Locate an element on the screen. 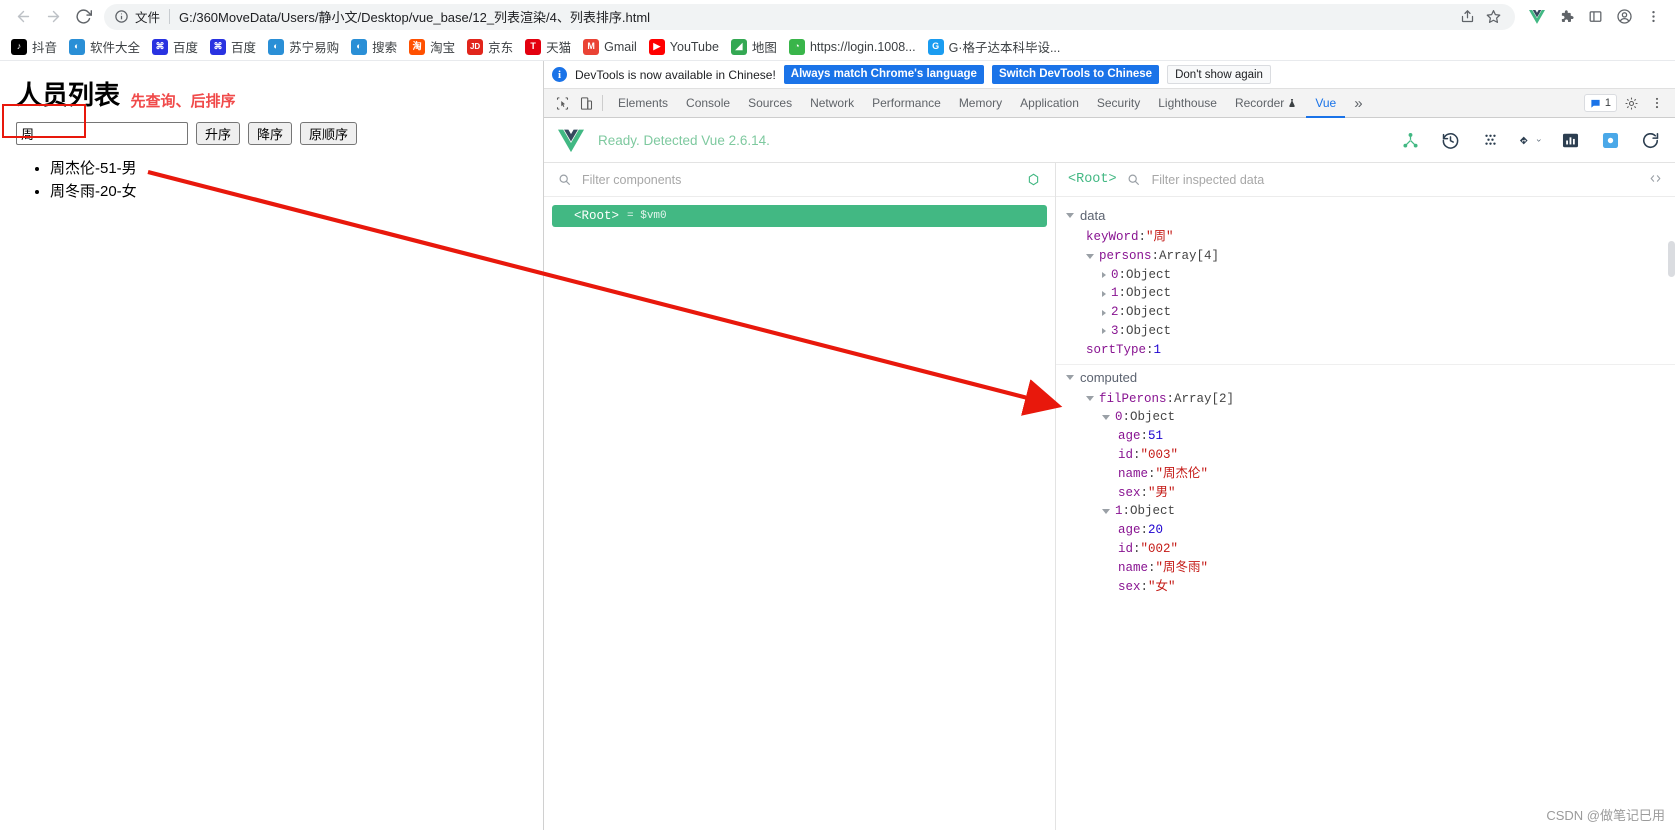  routes-icon is located at coordinates (1530, 141).